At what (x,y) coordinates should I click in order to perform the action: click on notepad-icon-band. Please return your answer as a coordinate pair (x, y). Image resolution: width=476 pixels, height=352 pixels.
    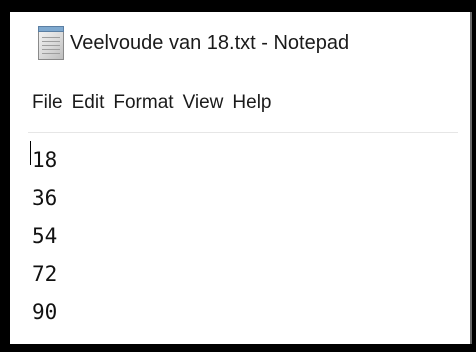
    Looking at the image, I should click on (51, 29).